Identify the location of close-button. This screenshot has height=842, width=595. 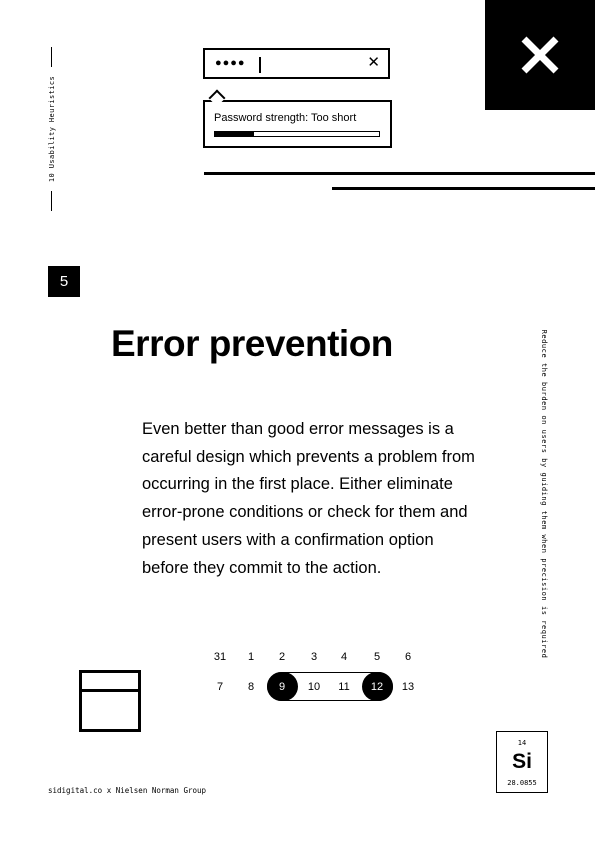
(540, 55).